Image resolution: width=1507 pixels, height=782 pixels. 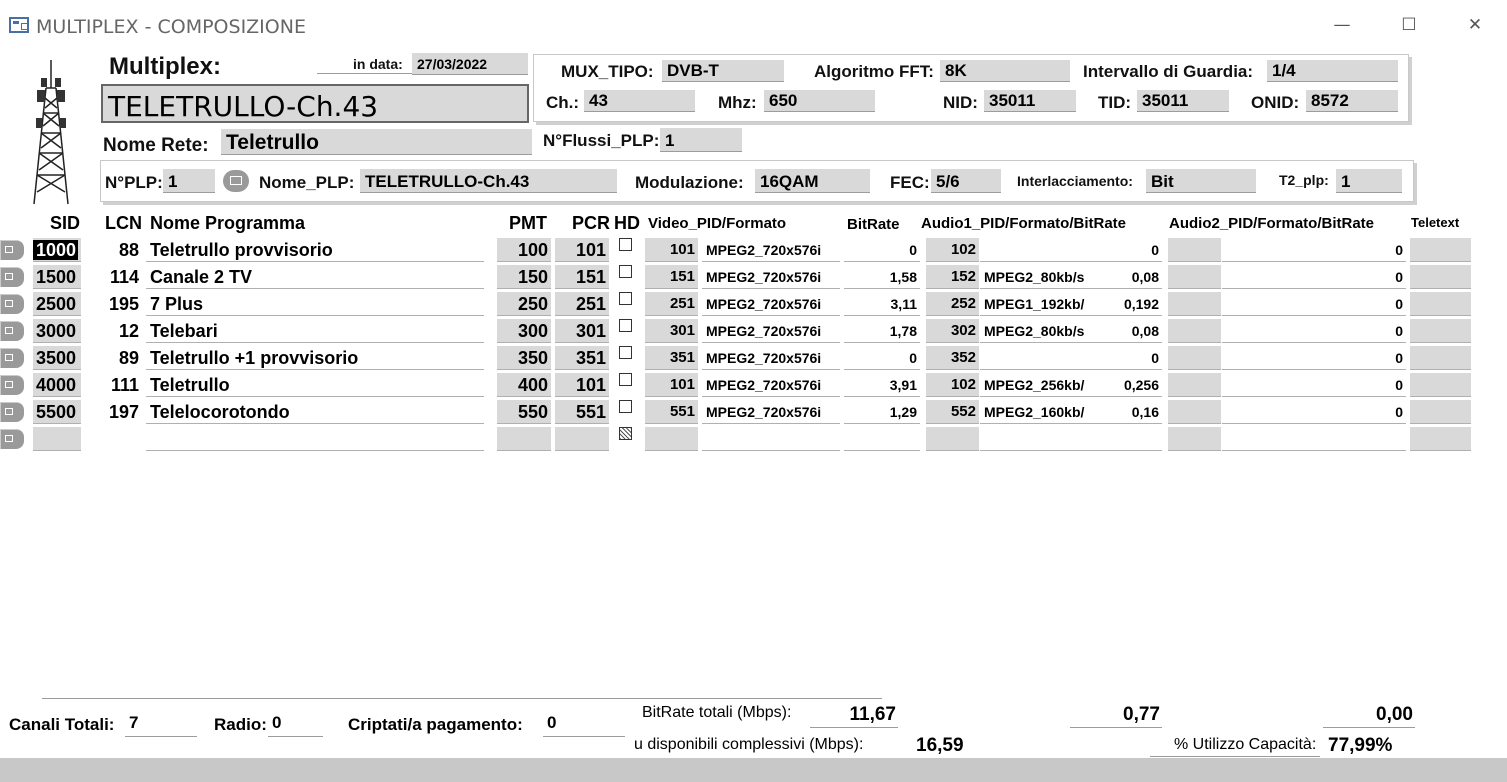 I want to click on cell-video-bitrate: 1,58, so click(x=882, y=277).